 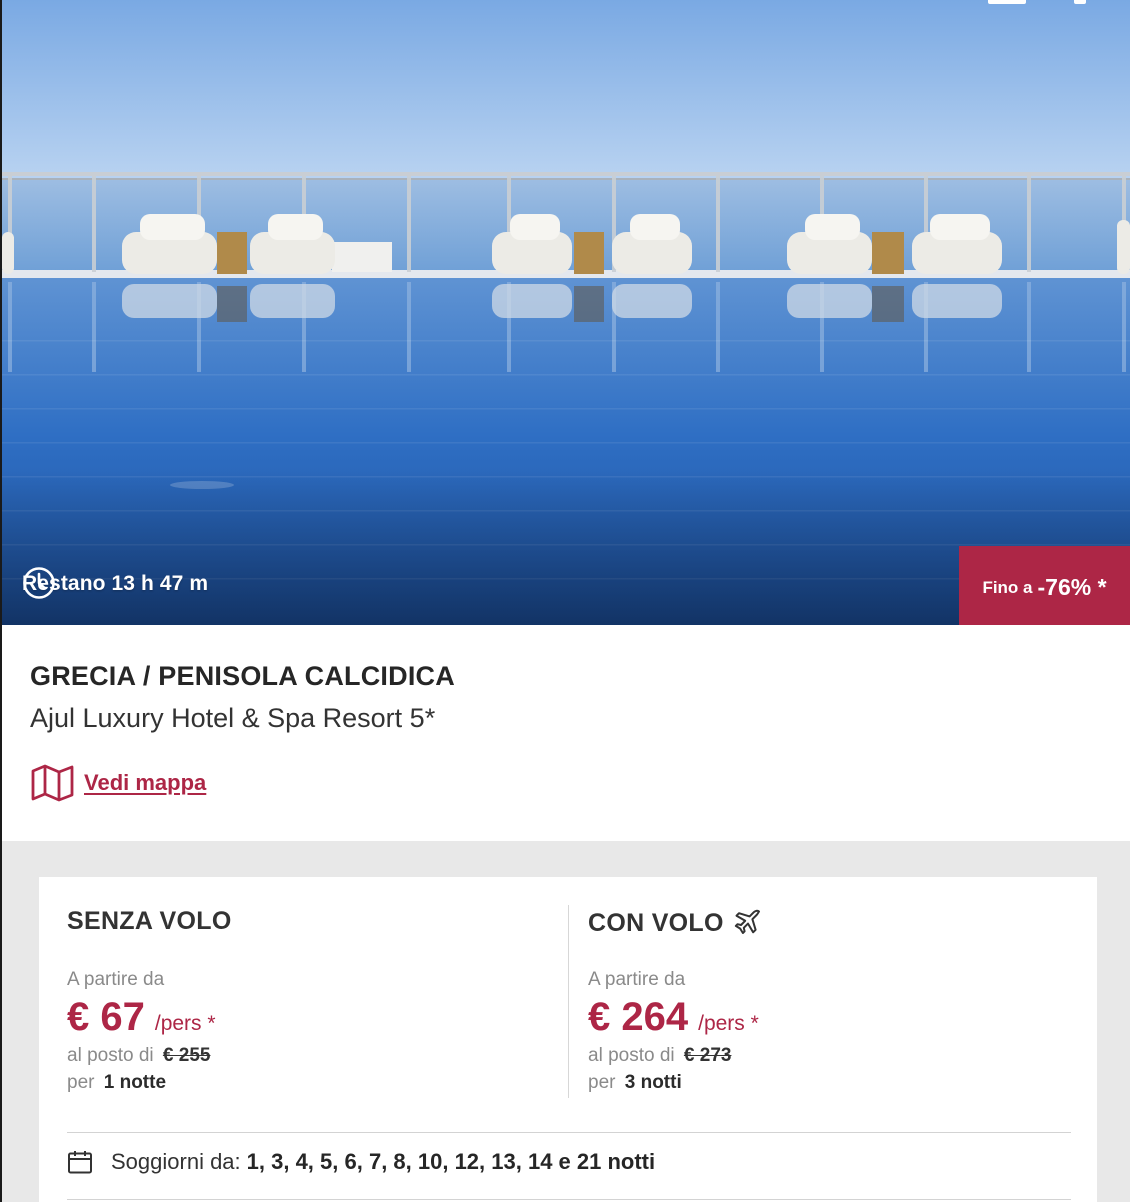 I want to click on old-price: € 273, so click(x=707, y=1055).